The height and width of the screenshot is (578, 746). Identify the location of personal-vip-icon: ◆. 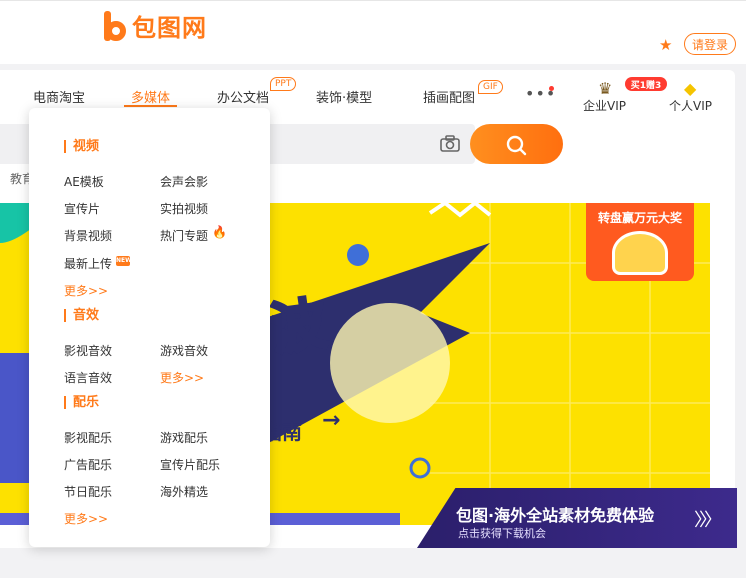
(690, 88).